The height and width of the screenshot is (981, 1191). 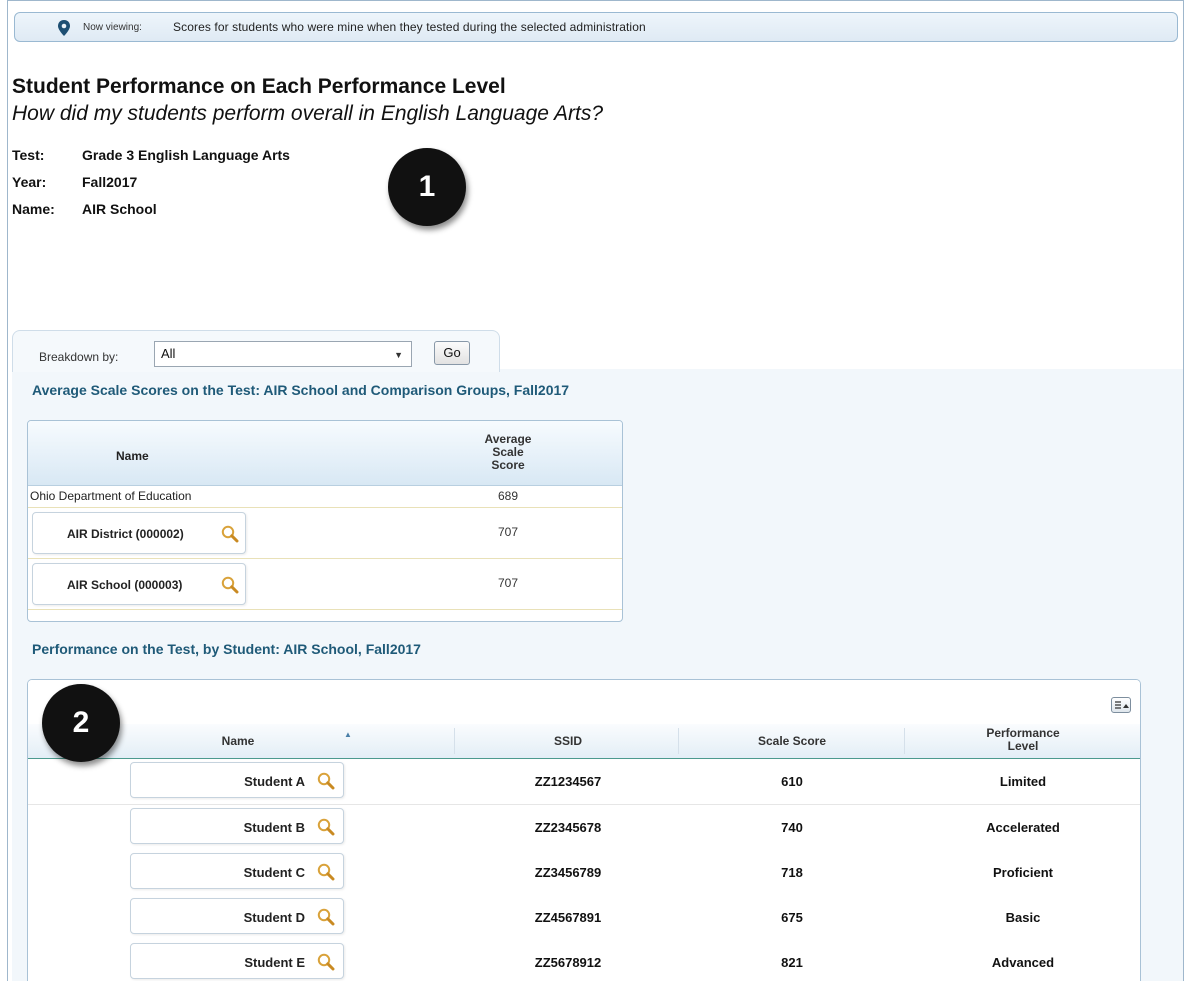 I want to click on student-ssid: ZZ2345678, so click(x=568, y=827).